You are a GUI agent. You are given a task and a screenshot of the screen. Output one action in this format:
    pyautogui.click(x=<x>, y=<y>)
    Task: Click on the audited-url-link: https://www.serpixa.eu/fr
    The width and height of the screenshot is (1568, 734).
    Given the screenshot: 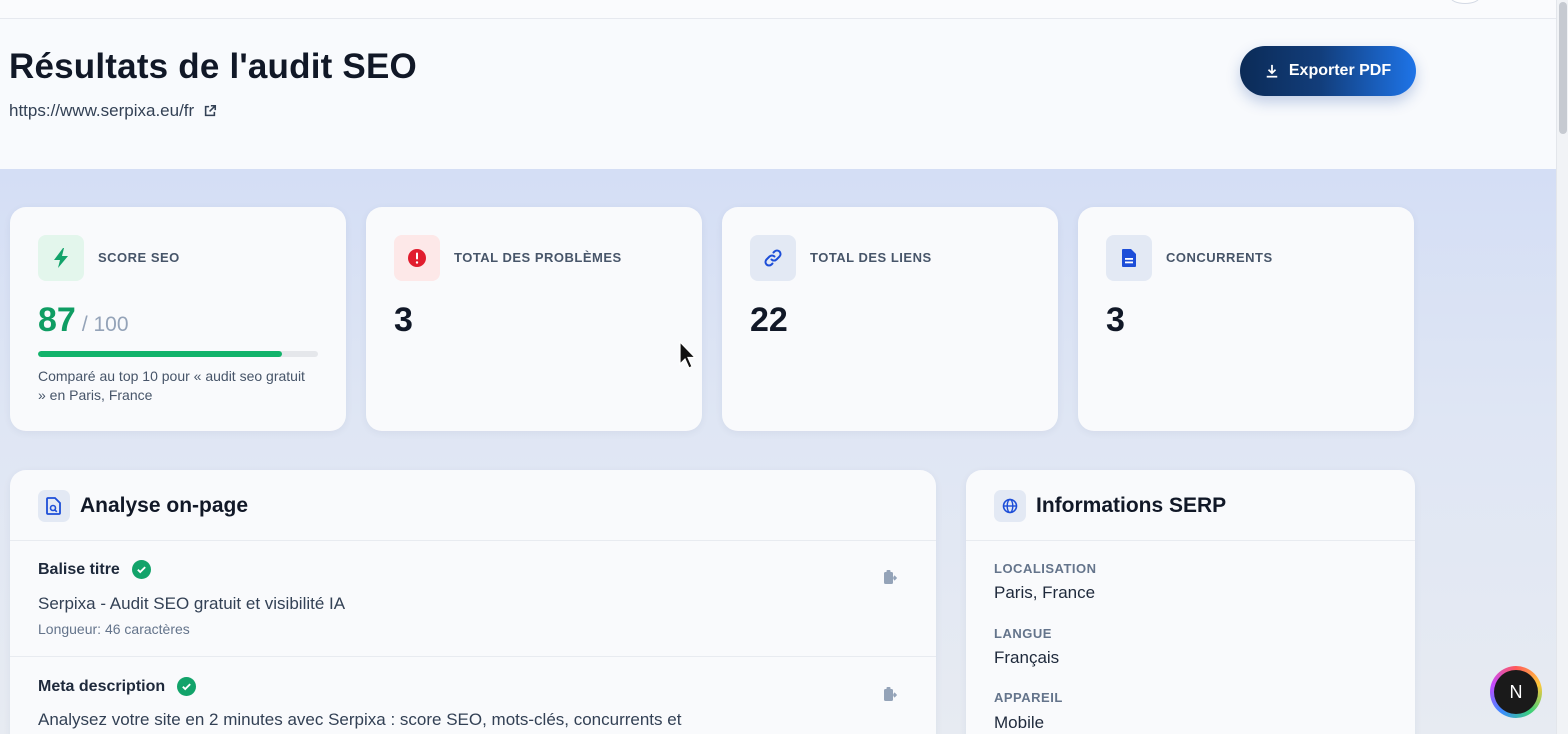 What is the action you would take?
    pyautogui.click(x=113, y=111)
    